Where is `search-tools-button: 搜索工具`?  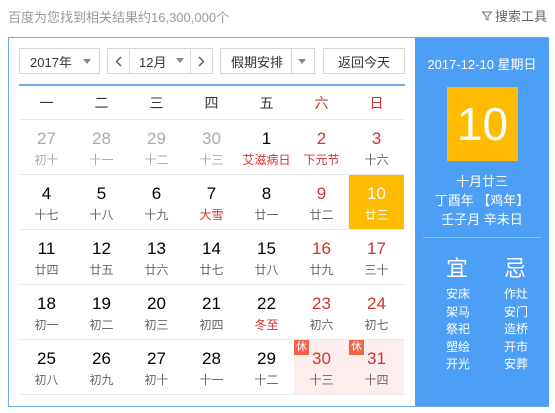
search-tools-button: 搜索工具 is located at coordinates (514, 15).